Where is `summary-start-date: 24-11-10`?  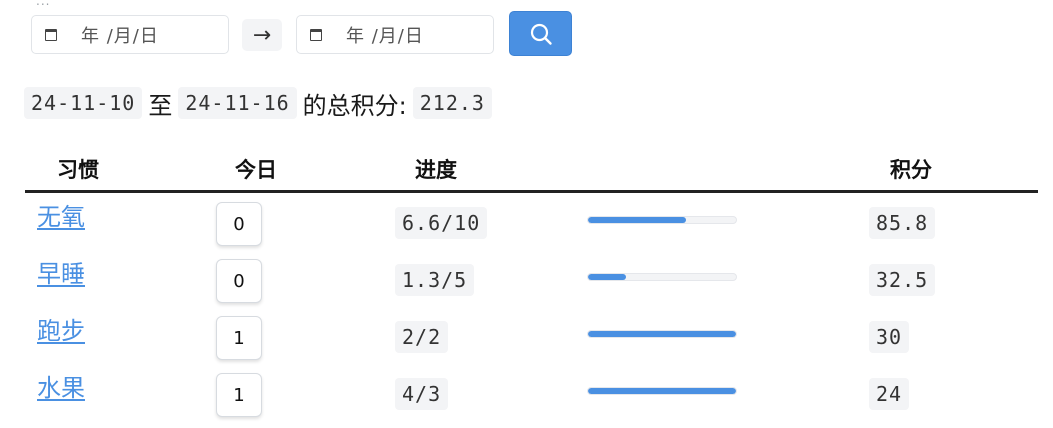 summary-start-date: 24-11-10 is located at coordinates (83, 103).